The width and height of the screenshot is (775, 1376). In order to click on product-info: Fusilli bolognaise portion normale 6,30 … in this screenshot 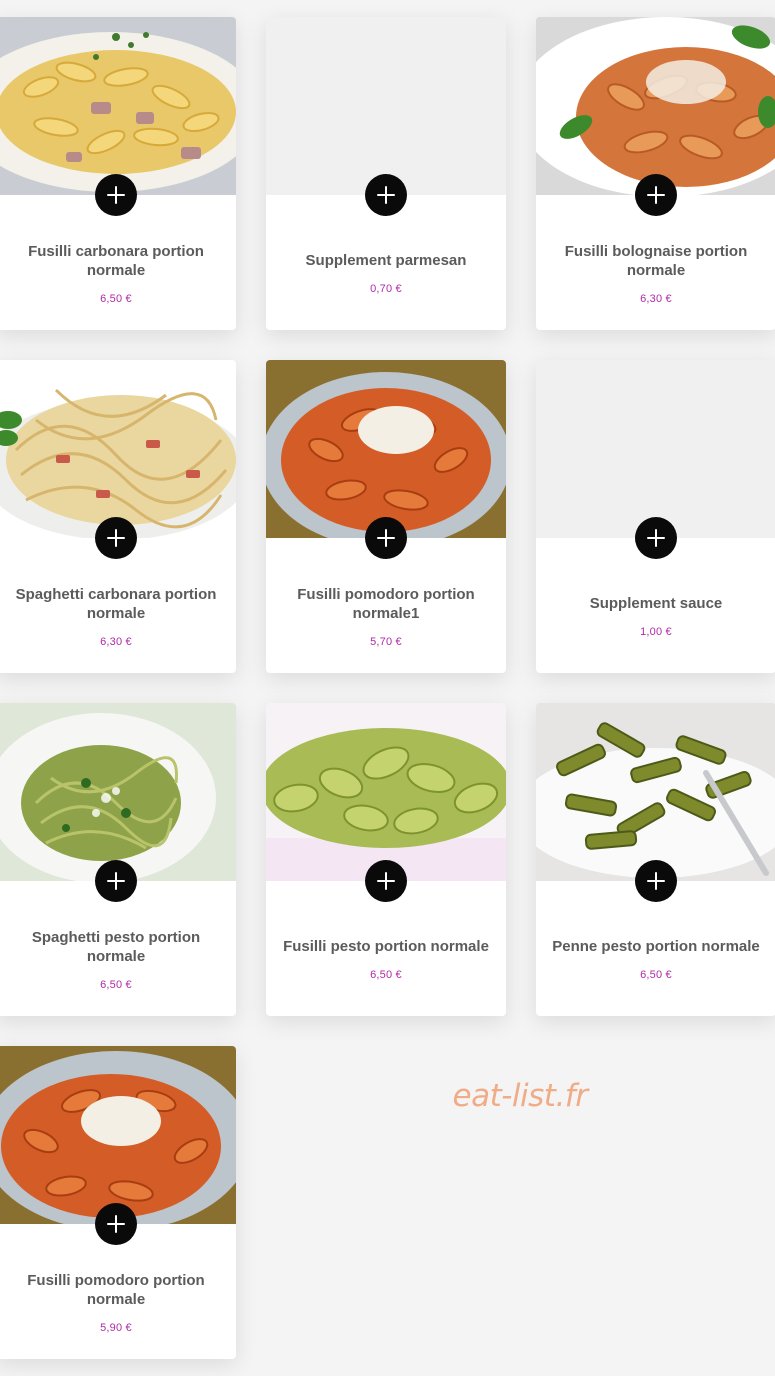, I will do `click(655, 273)`.